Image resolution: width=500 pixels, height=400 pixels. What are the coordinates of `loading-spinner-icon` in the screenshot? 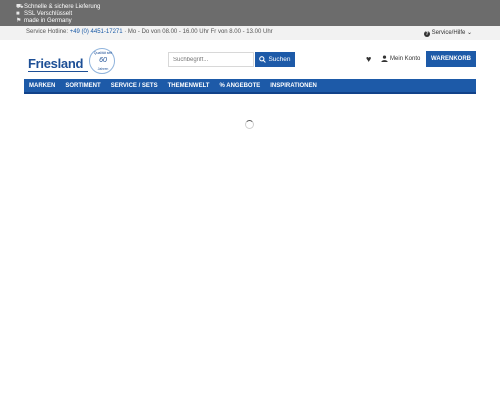 It's located at (249, 124).